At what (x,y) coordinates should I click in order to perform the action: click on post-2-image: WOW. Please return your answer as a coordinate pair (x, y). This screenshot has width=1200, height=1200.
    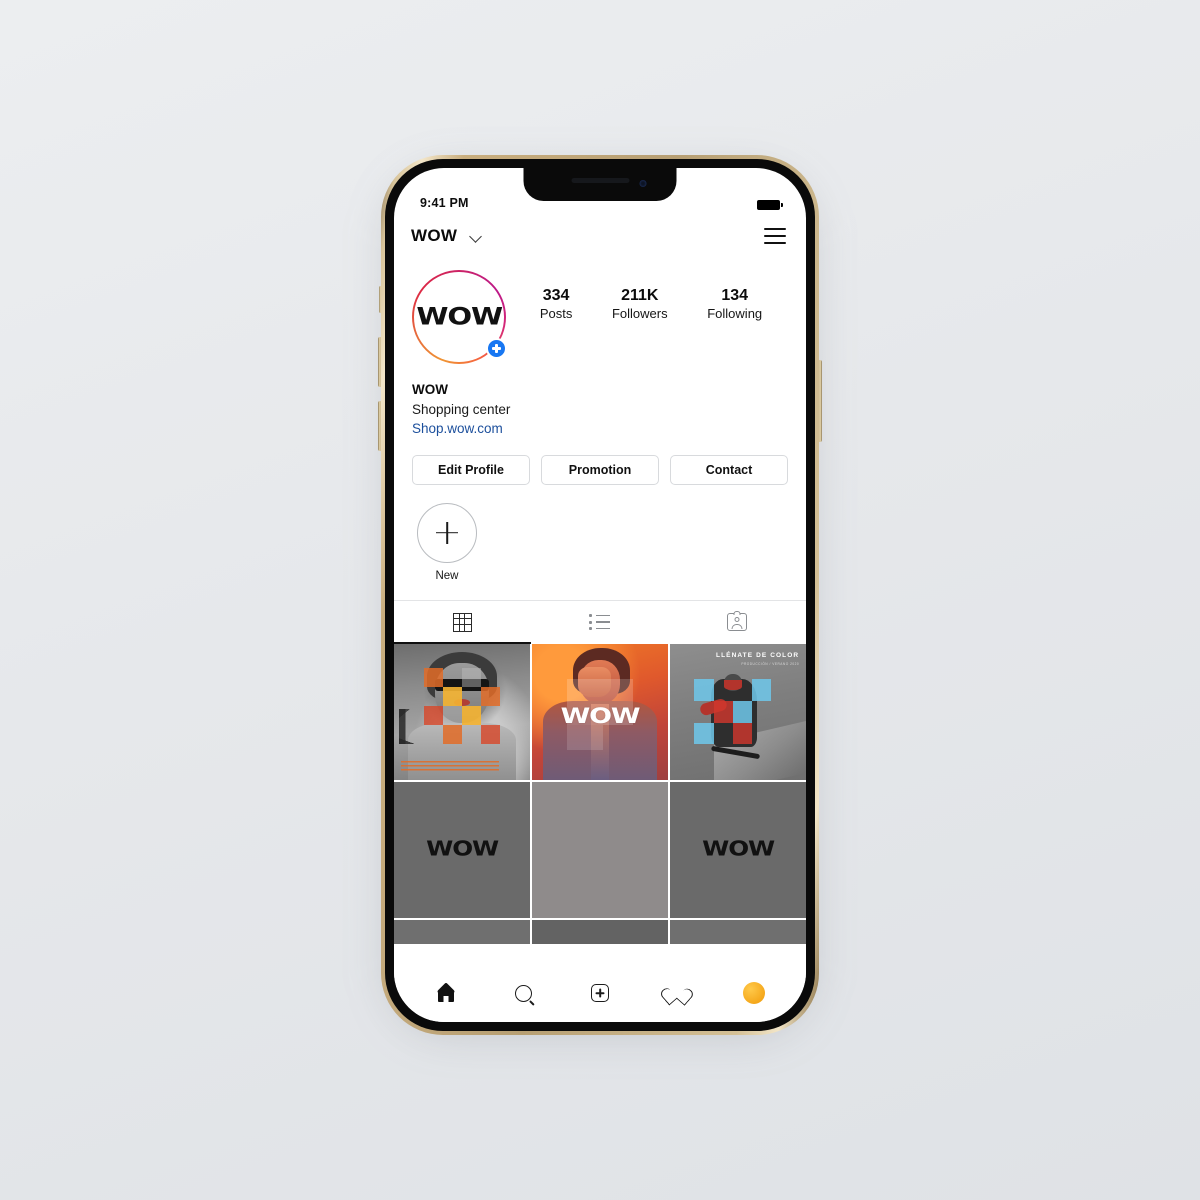
    Looking at the image, I should click on (600, 711).